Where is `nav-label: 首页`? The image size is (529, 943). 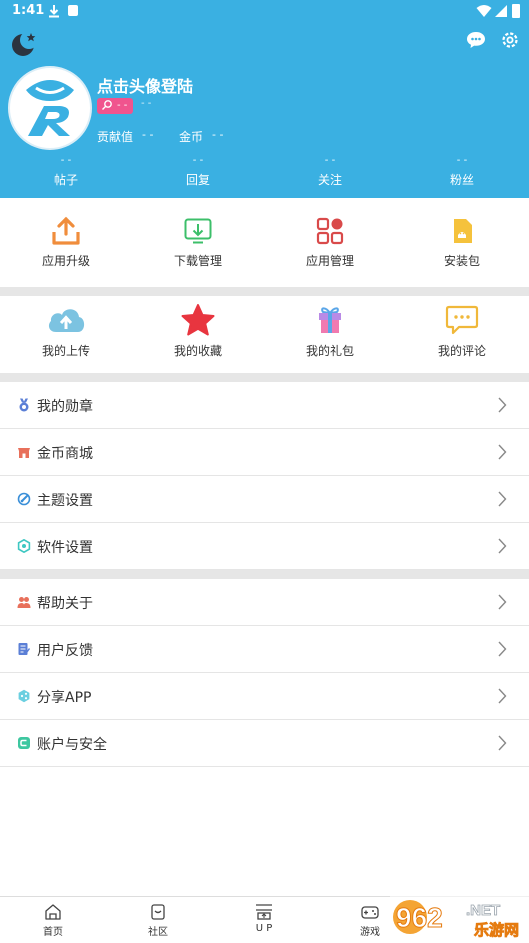
nav-label: 首页 is located at coordinates (53, 932).